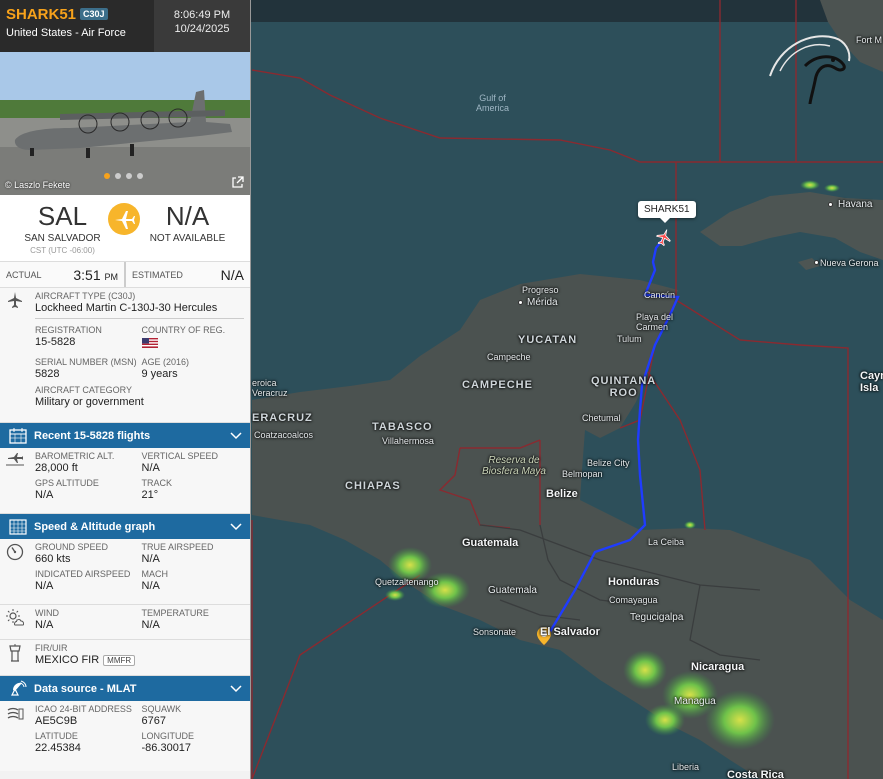 The height and width of the screenshot is (779, 883). I want to click on map-label-chiapas: CHIAPAS, so click(373, 486).